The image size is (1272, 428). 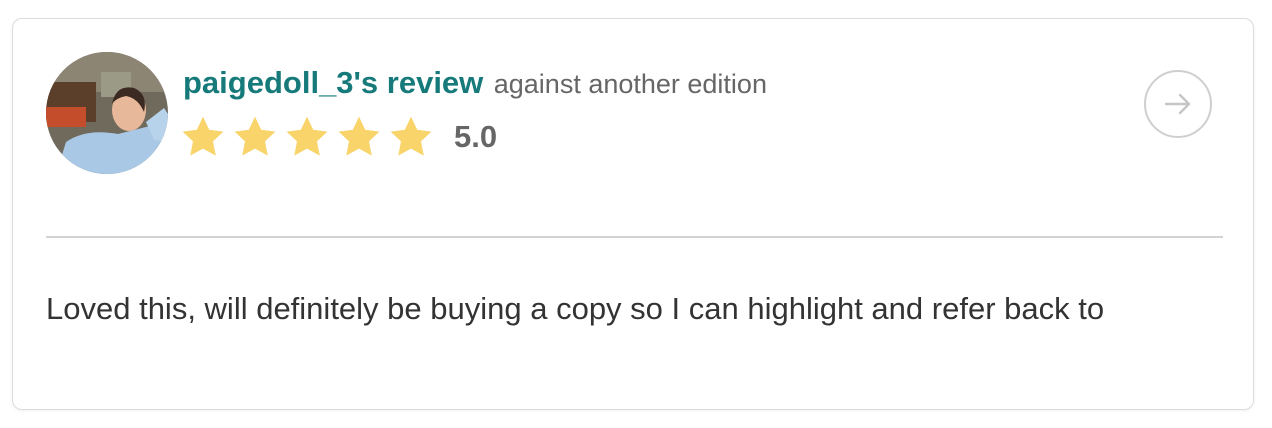 What do you see at coordinates (333, 82) in the screenshot?
I see `reviewer-username: paigedoll_3's review` at bounding box center [333, 82].